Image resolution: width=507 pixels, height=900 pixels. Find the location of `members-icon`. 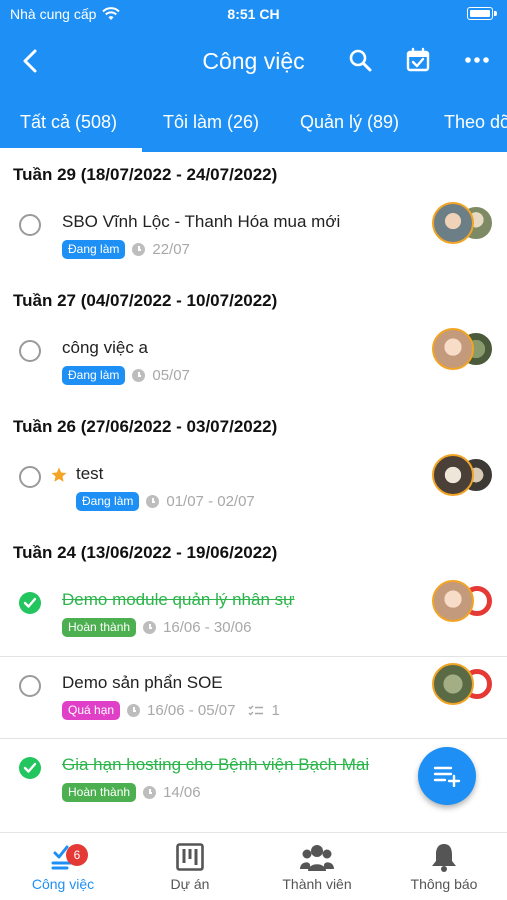

members-icon is located at coordinates (317, 858).